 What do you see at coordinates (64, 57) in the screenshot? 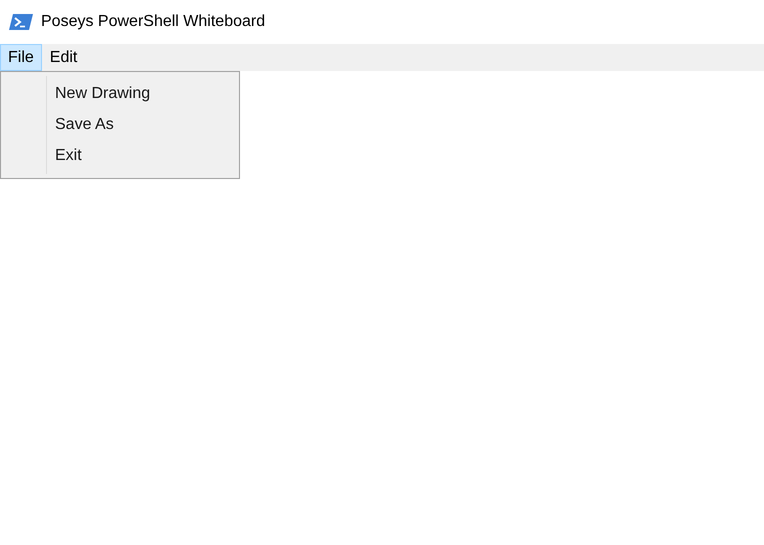
I see `menu-item: Edit` at bounding box center [64, 57].